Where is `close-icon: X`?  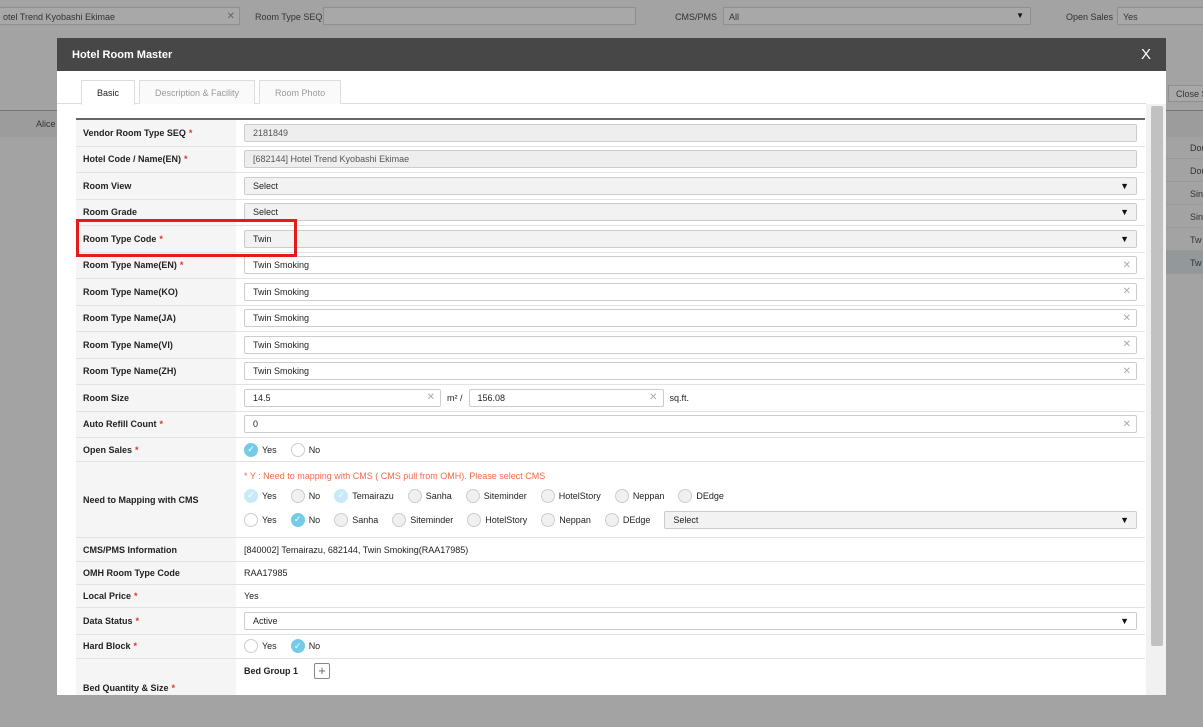
close-icon: X is located at coordinates (1146, 54).